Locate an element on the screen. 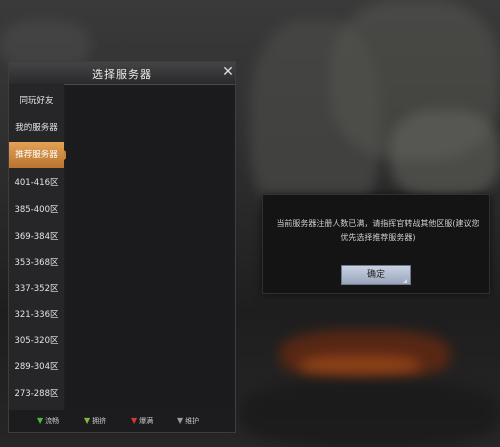  legend-label: 爆满 is located at coordinates (146, 421).